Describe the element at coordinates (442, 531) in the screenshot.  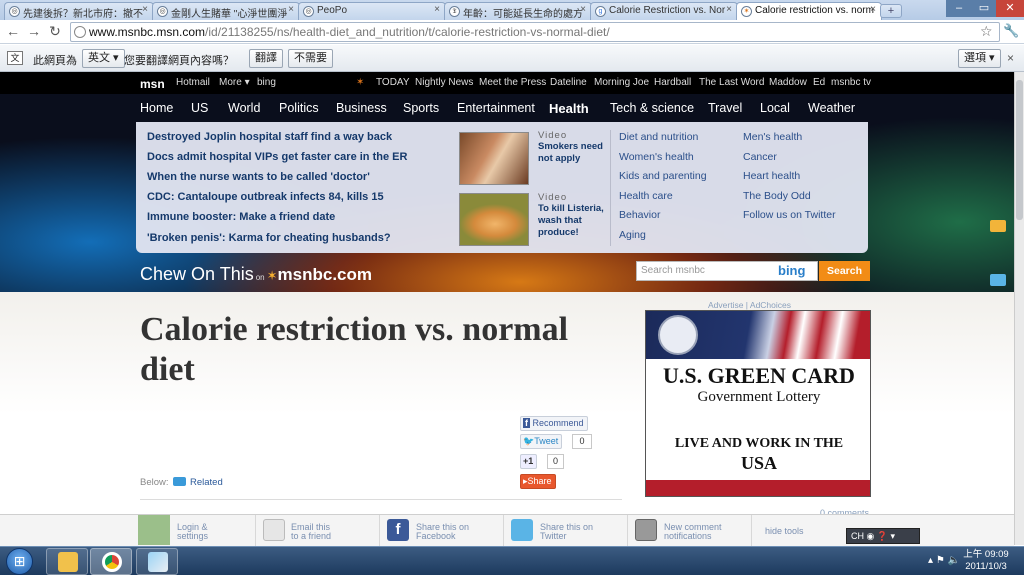
I see `share-facebook-item: f Share this on Facebook` at that location.